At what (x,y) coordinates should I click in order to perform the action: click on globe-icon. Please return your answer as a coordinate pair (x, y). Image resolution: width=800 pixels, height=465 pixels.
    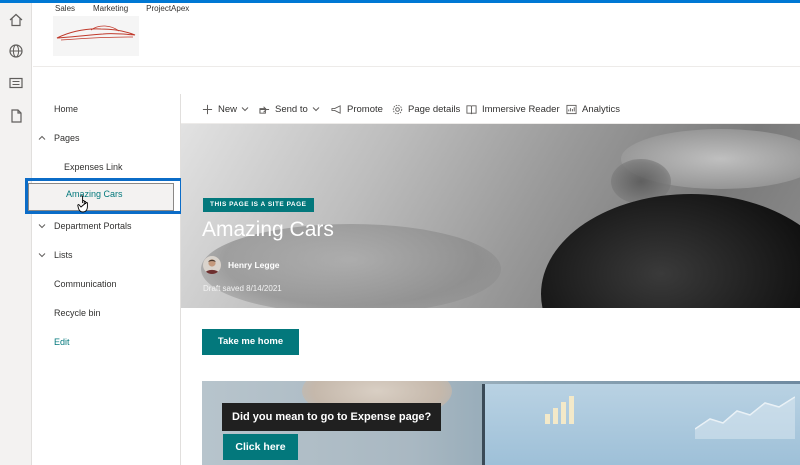
    Looking at the image, I should click on (16, 51).